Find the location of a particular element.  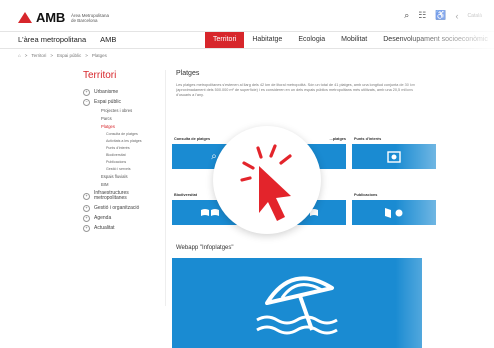

cursor-click-icon is located at coordinates (266, 182).